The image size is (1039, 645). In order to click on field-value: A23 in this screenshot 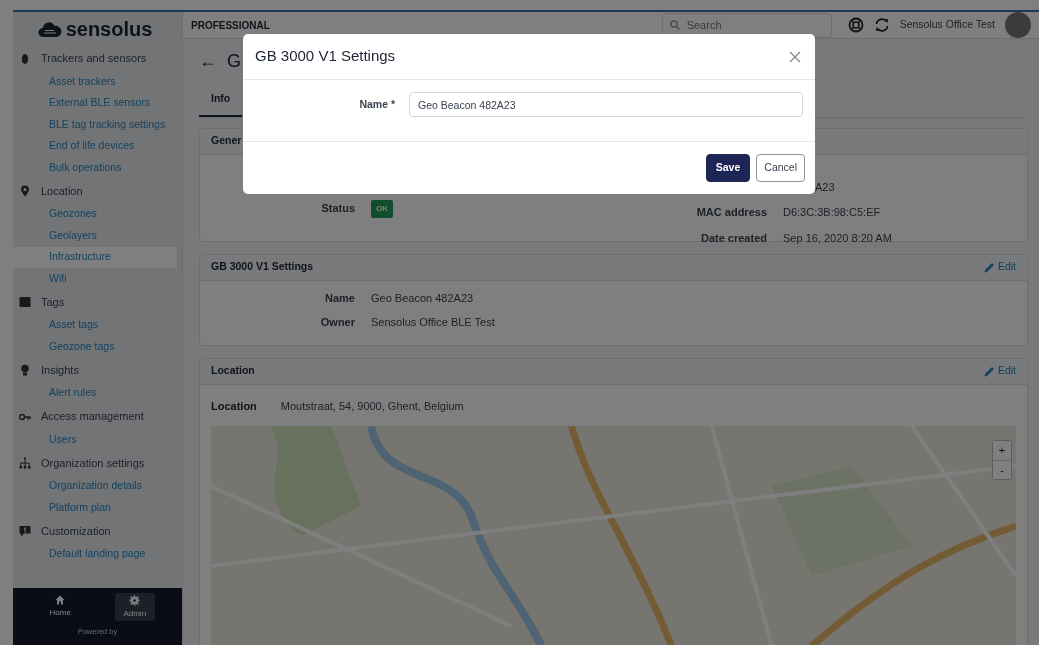, I will do `click(825, 187)`.